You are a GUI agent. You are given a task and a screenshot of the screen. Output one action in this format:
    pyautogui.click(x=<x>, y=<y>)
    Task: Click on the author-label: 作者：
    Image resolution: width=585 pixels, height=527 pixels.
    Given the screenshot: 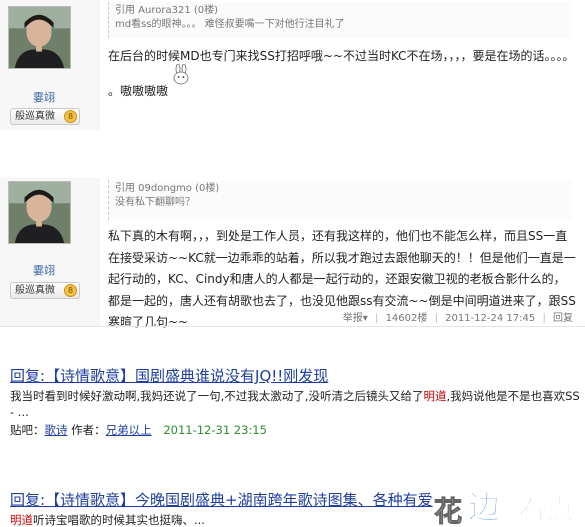 What is the action you would take?
    pyautogui.click(x=88, y=430)
    